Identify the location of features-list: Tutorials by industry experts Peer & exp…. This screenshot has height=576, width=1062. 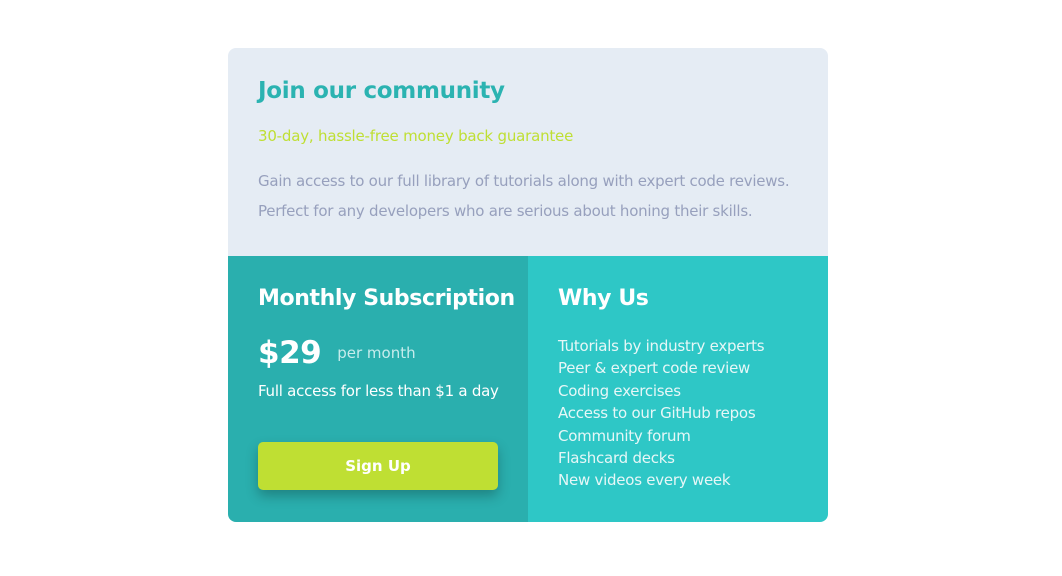
(661, 413).